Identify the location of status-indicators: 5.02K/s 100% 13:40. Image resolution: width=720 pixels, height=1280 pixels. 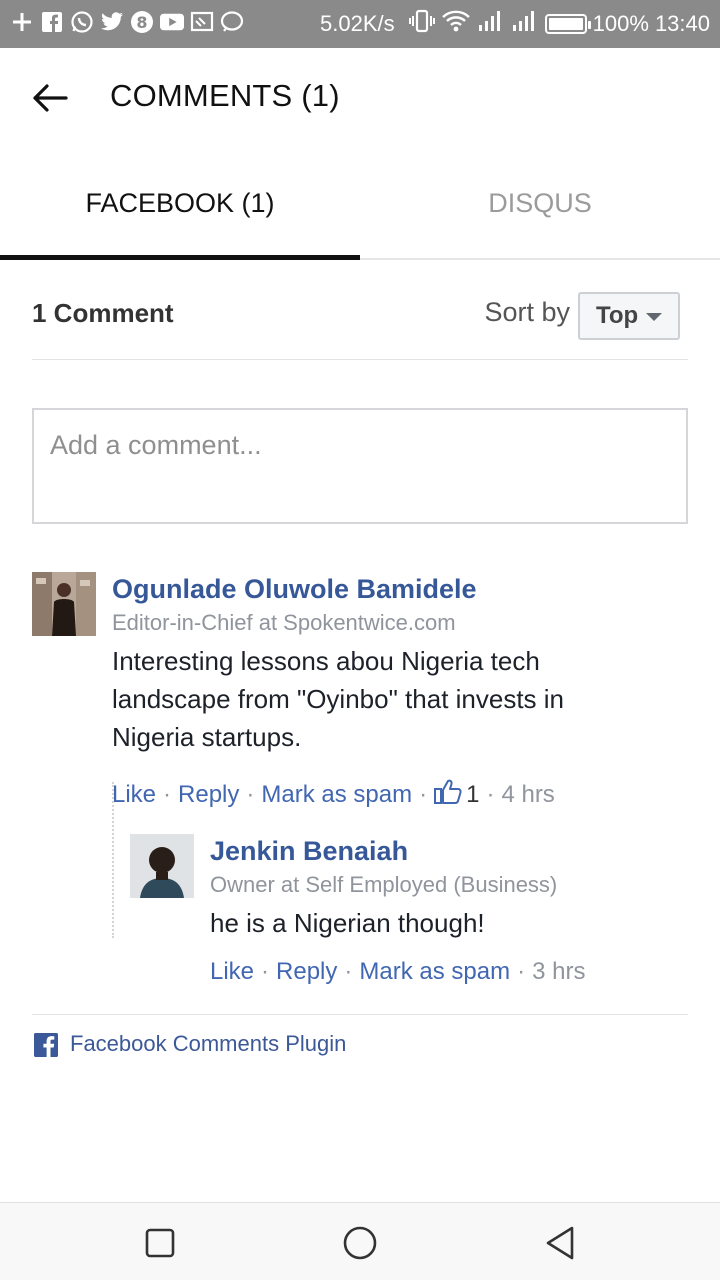
(515, 24).